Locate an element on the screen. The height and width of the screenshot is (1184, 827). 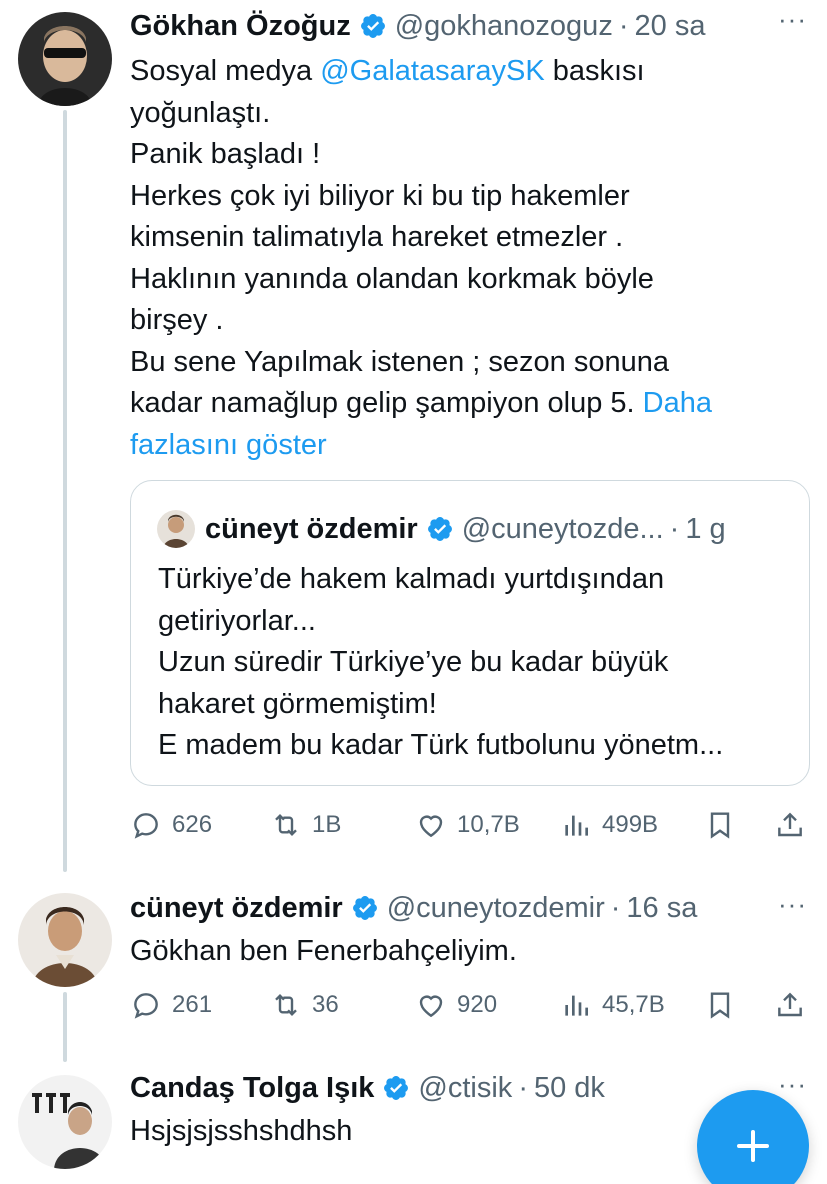
like-count: 920 is located at coordinates (477, 1004).